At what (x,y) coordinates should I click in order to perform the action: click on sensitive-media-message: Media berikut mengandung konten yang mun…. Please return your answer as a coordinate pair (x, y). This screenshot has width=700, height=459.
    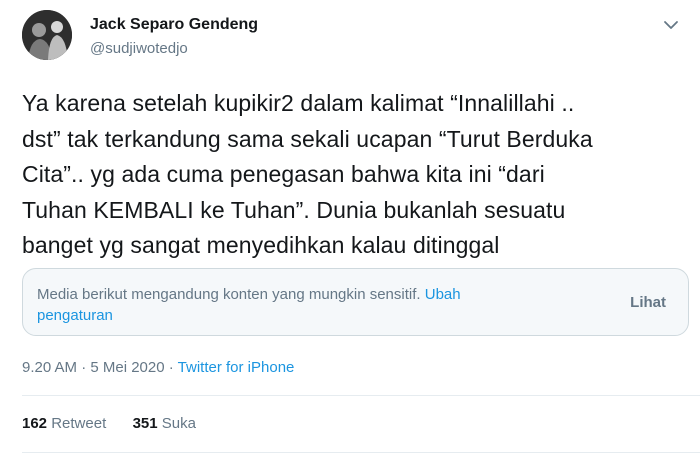
    Looking at the image, I should click on (287, 305).